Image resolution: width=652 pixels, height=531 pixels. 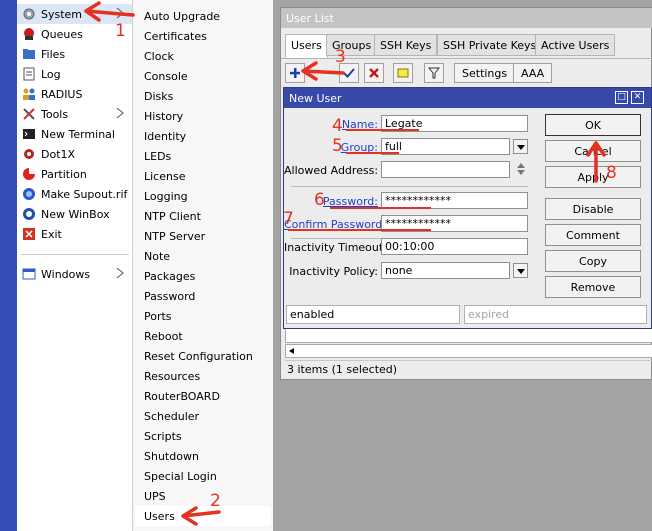 What do you see at coordinates (29, 74) in the screenshot?
I see `log-icon` at bounding box center [29, 74].